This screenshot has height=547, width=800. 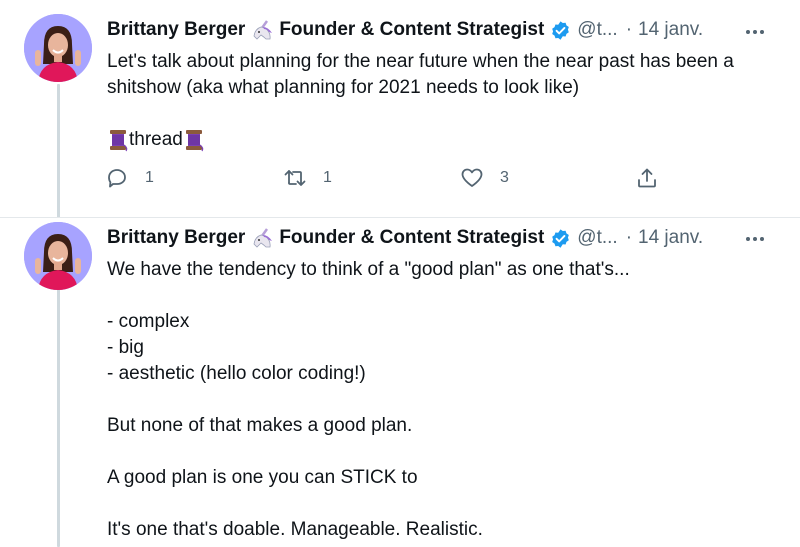 I want to click on thread-label-row: thread, so click(x=437, y=140).